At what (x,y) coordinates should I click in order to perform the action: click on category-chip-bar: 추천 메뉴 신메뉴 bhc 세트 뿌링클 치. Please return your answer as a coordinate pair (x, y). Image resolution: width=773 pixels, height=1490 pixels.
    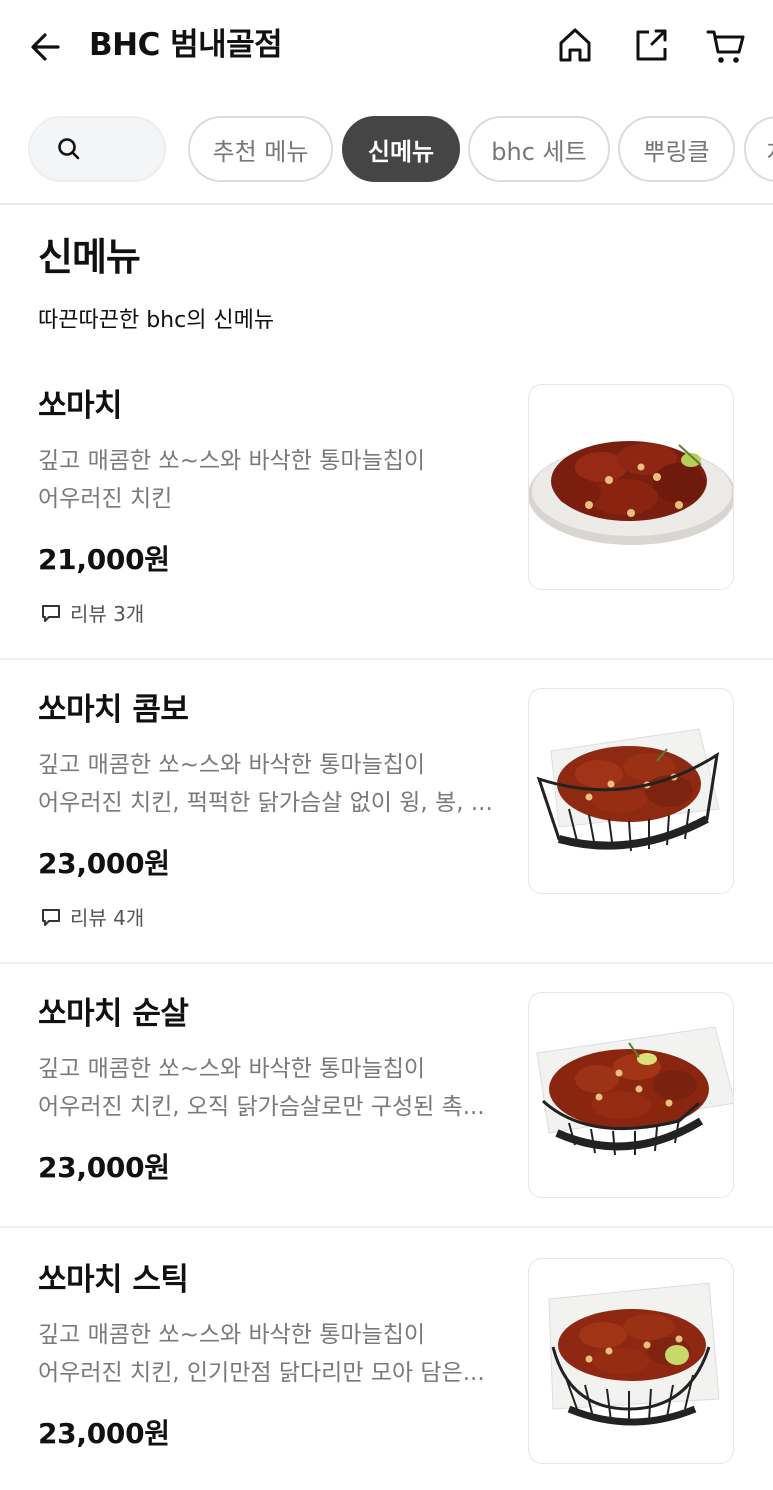
    Looking at the image, I should click on (386, 151).